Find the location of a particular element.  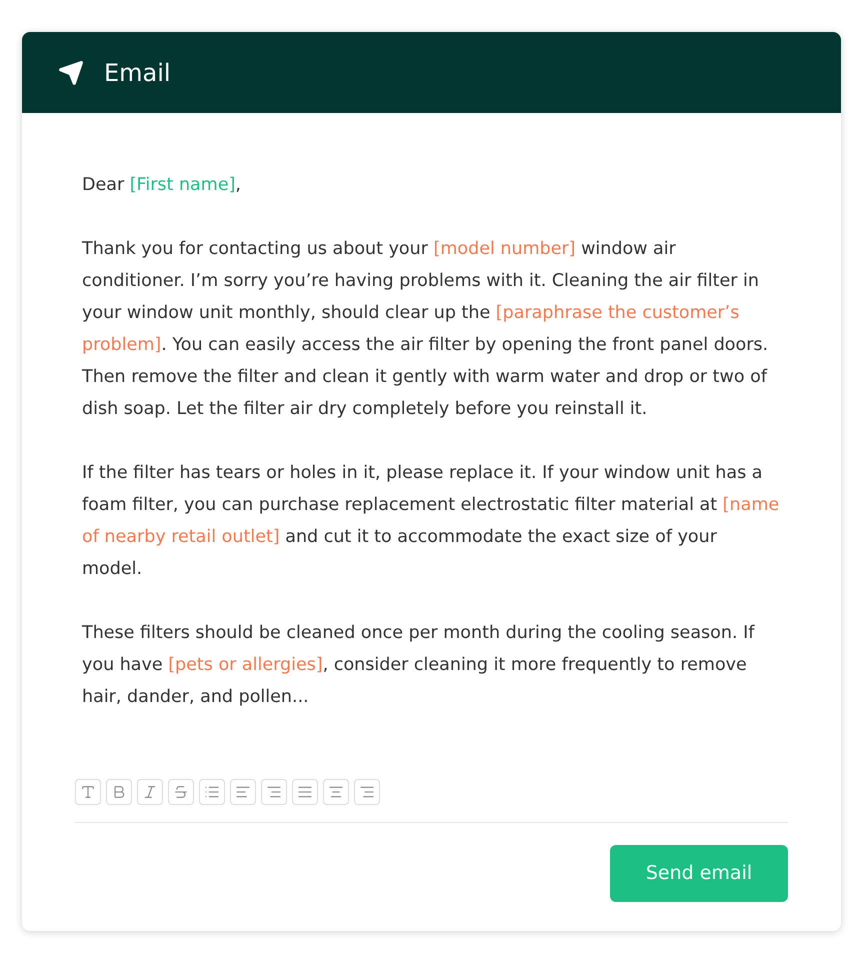

email-paragraph: If the filter has tears or holes in it, please replace it. If your window unit has a foam filter, you can purchase replacement electrostatic filter material at [name of nearby retail outlet] and cut it to accommodate the exact size of your model. is located at coordinates (431, 521).